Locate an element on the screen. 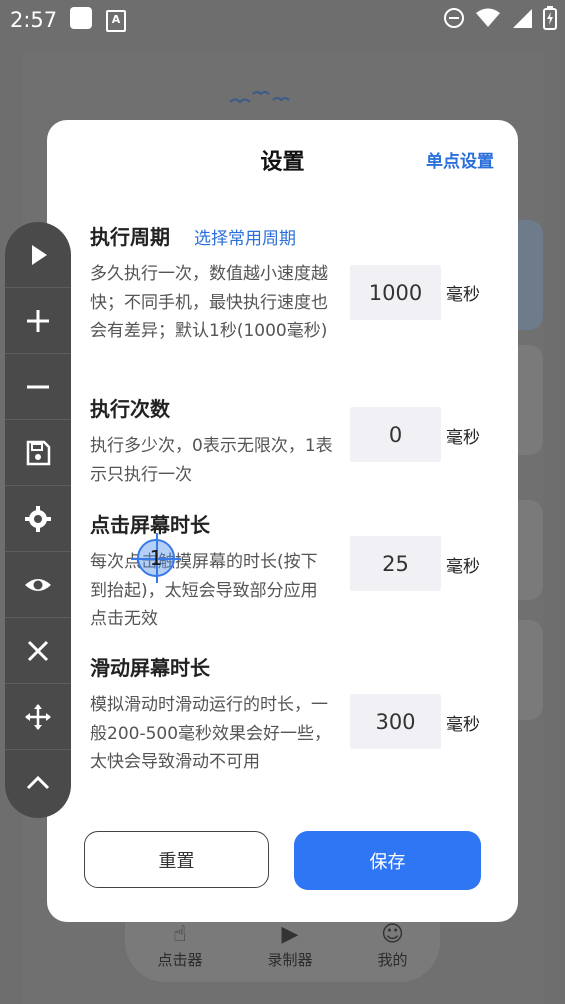  remove-button is located at coordinates (38, 387).